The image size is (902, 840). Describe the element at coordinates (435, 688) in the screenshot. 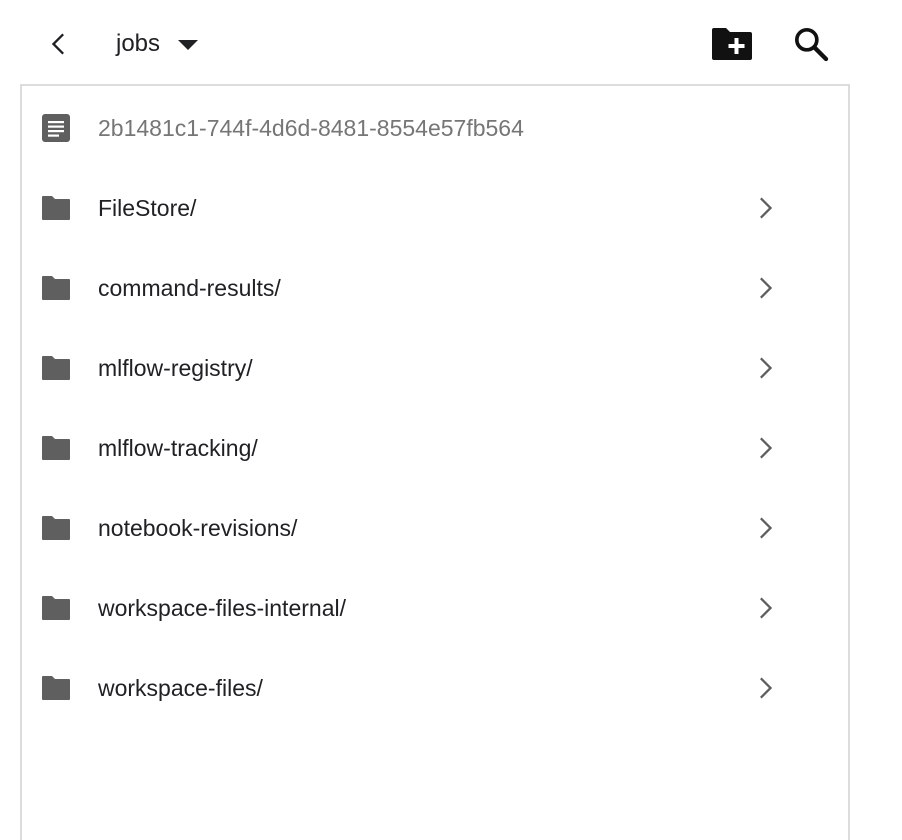

I see `list-item-folder: workspace-files/` at that location.